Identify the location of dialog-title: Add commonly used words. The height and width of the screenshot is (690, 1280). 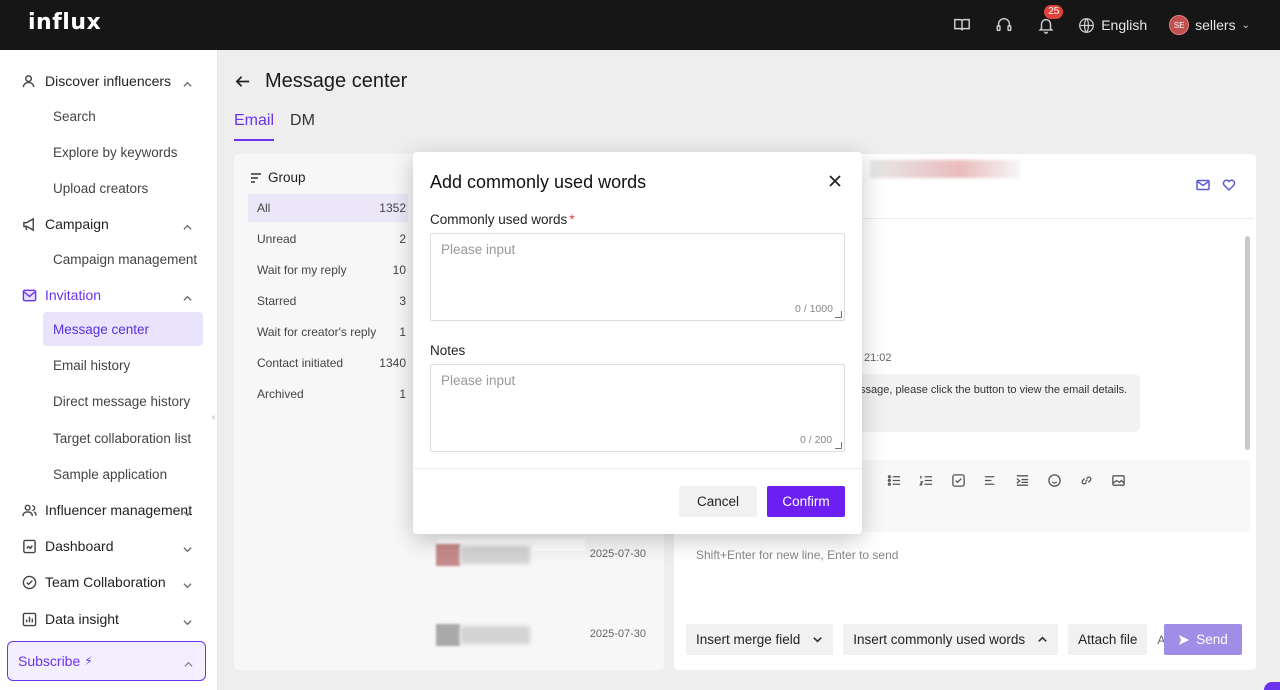
(538, 182).